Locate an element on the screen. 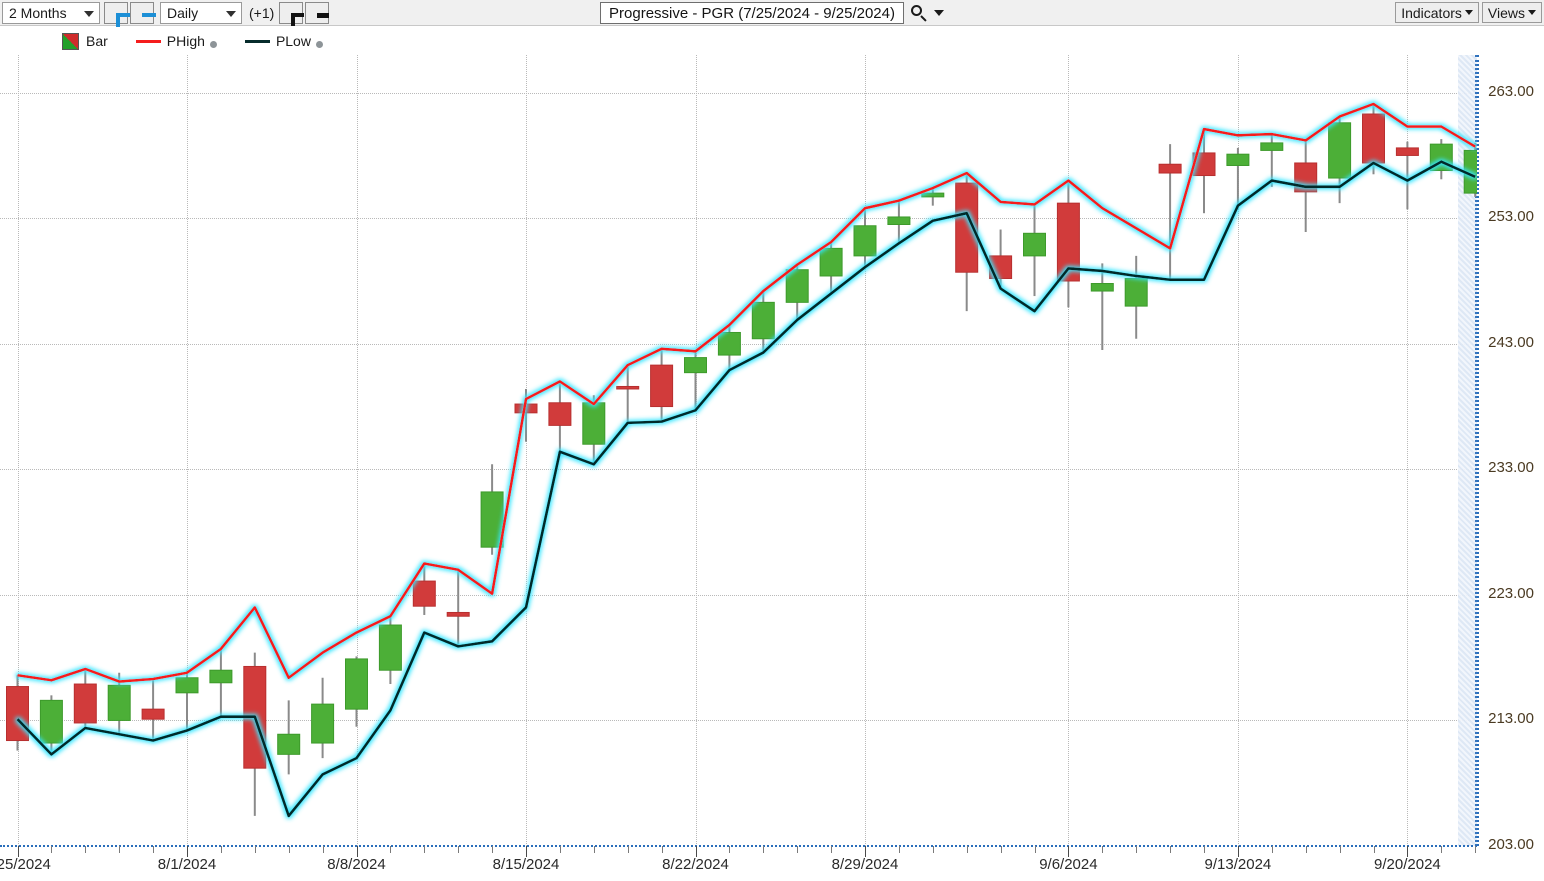 The width and height of the screenshot is (1544, 881). legend-item-plow: PLow is located at coordinates (283, 41).